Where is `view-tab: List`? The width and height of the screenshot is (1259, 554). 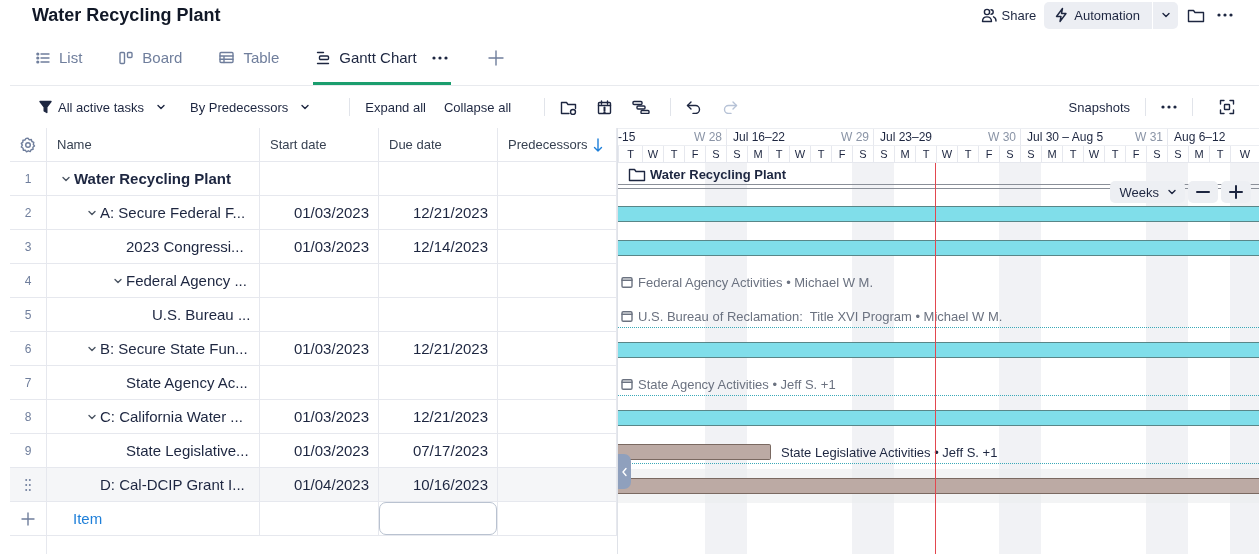
view-tab: List is located at coordinates (59, 57).